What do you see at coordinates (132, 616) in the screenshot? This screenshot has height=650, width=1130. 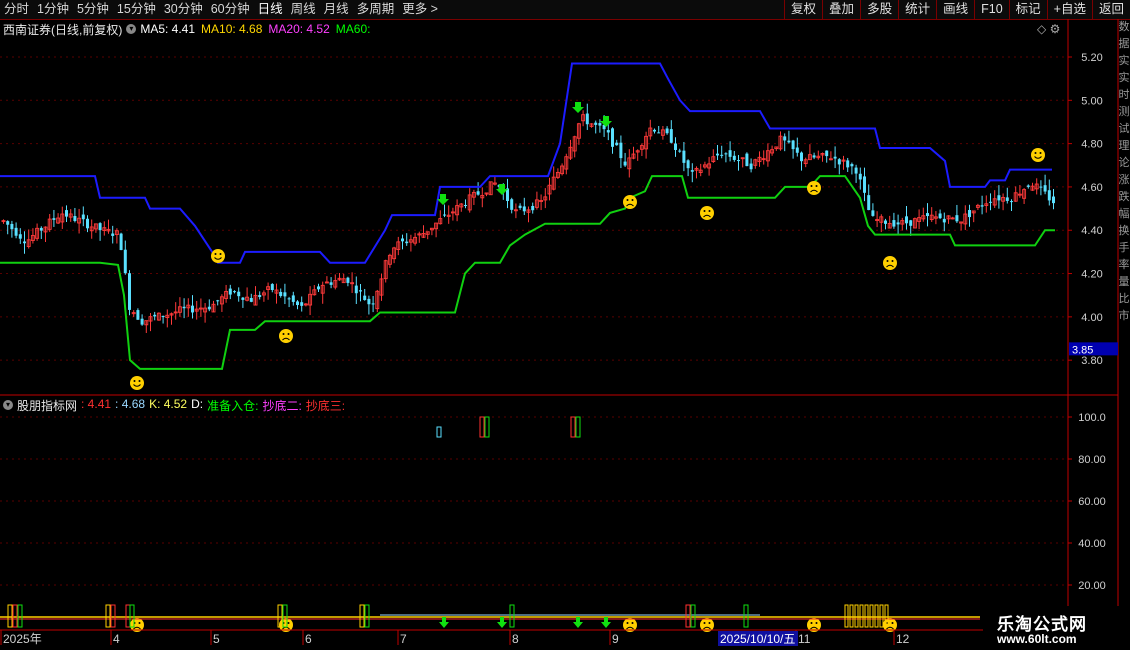 I see `signal-bar` at bounding box center [132, 616].